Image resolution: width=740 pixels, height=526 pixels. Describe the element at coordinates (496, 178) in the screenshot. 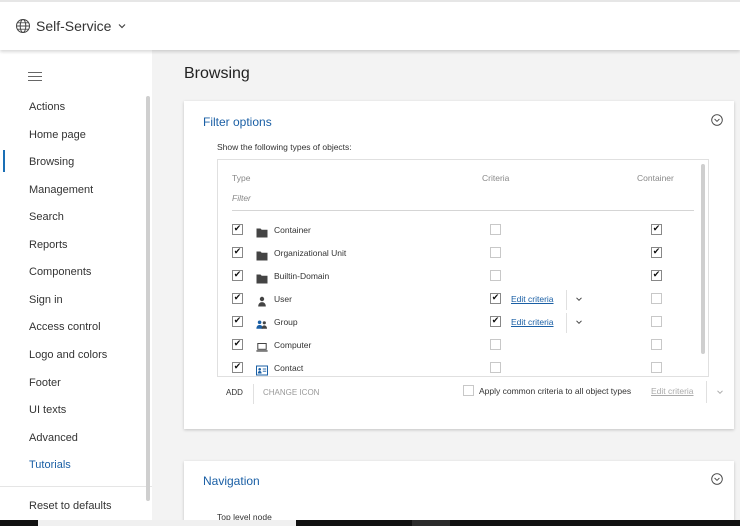

I see `column-header-criteria: Criteria` at that location.